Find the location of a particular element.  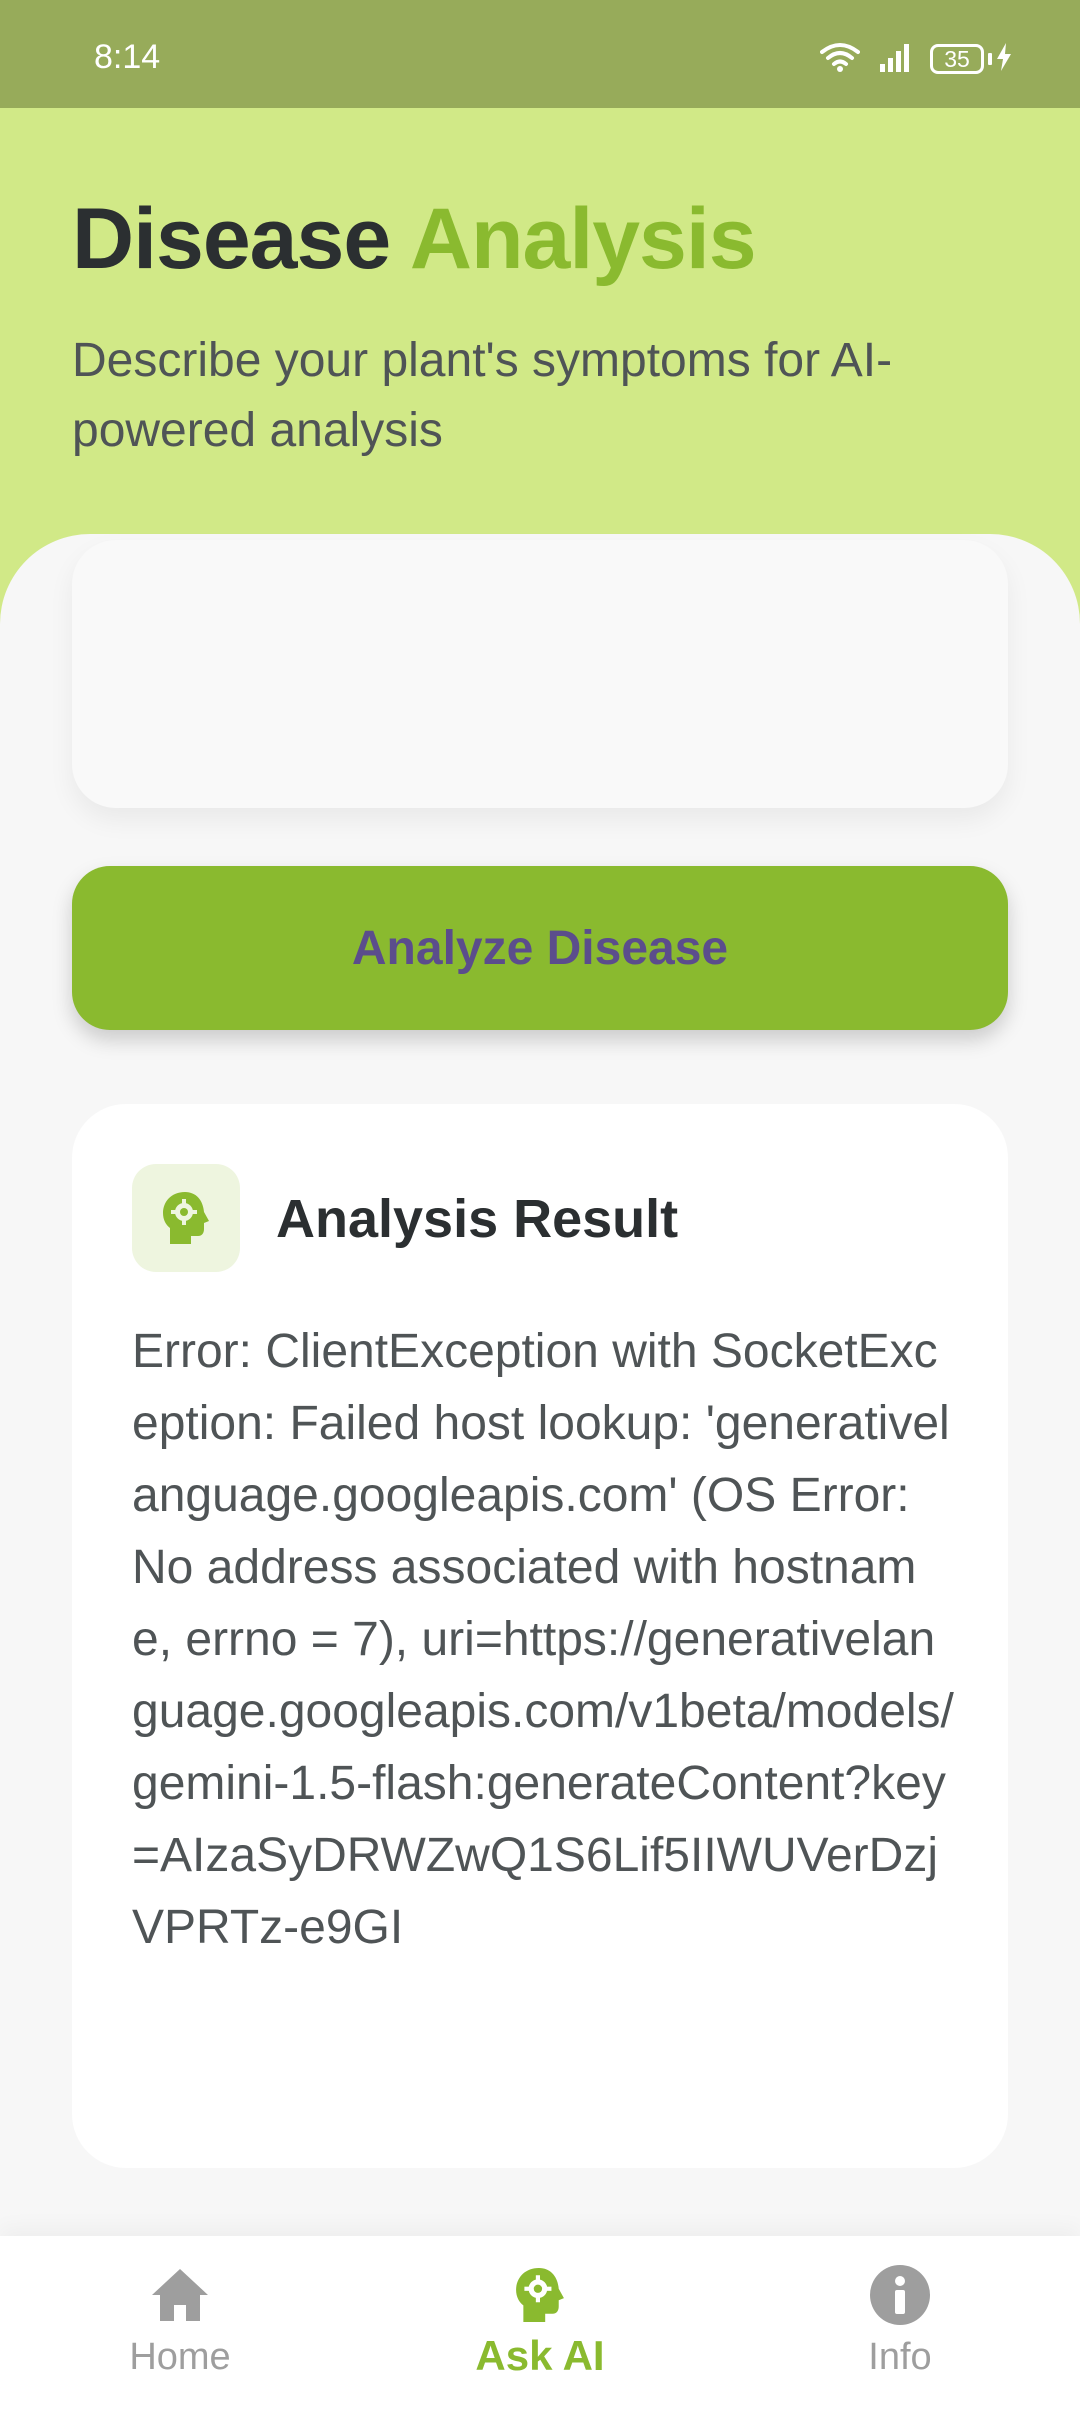

nav-label-ask-ai: Ask AI is located at coordinates (540, 2355).